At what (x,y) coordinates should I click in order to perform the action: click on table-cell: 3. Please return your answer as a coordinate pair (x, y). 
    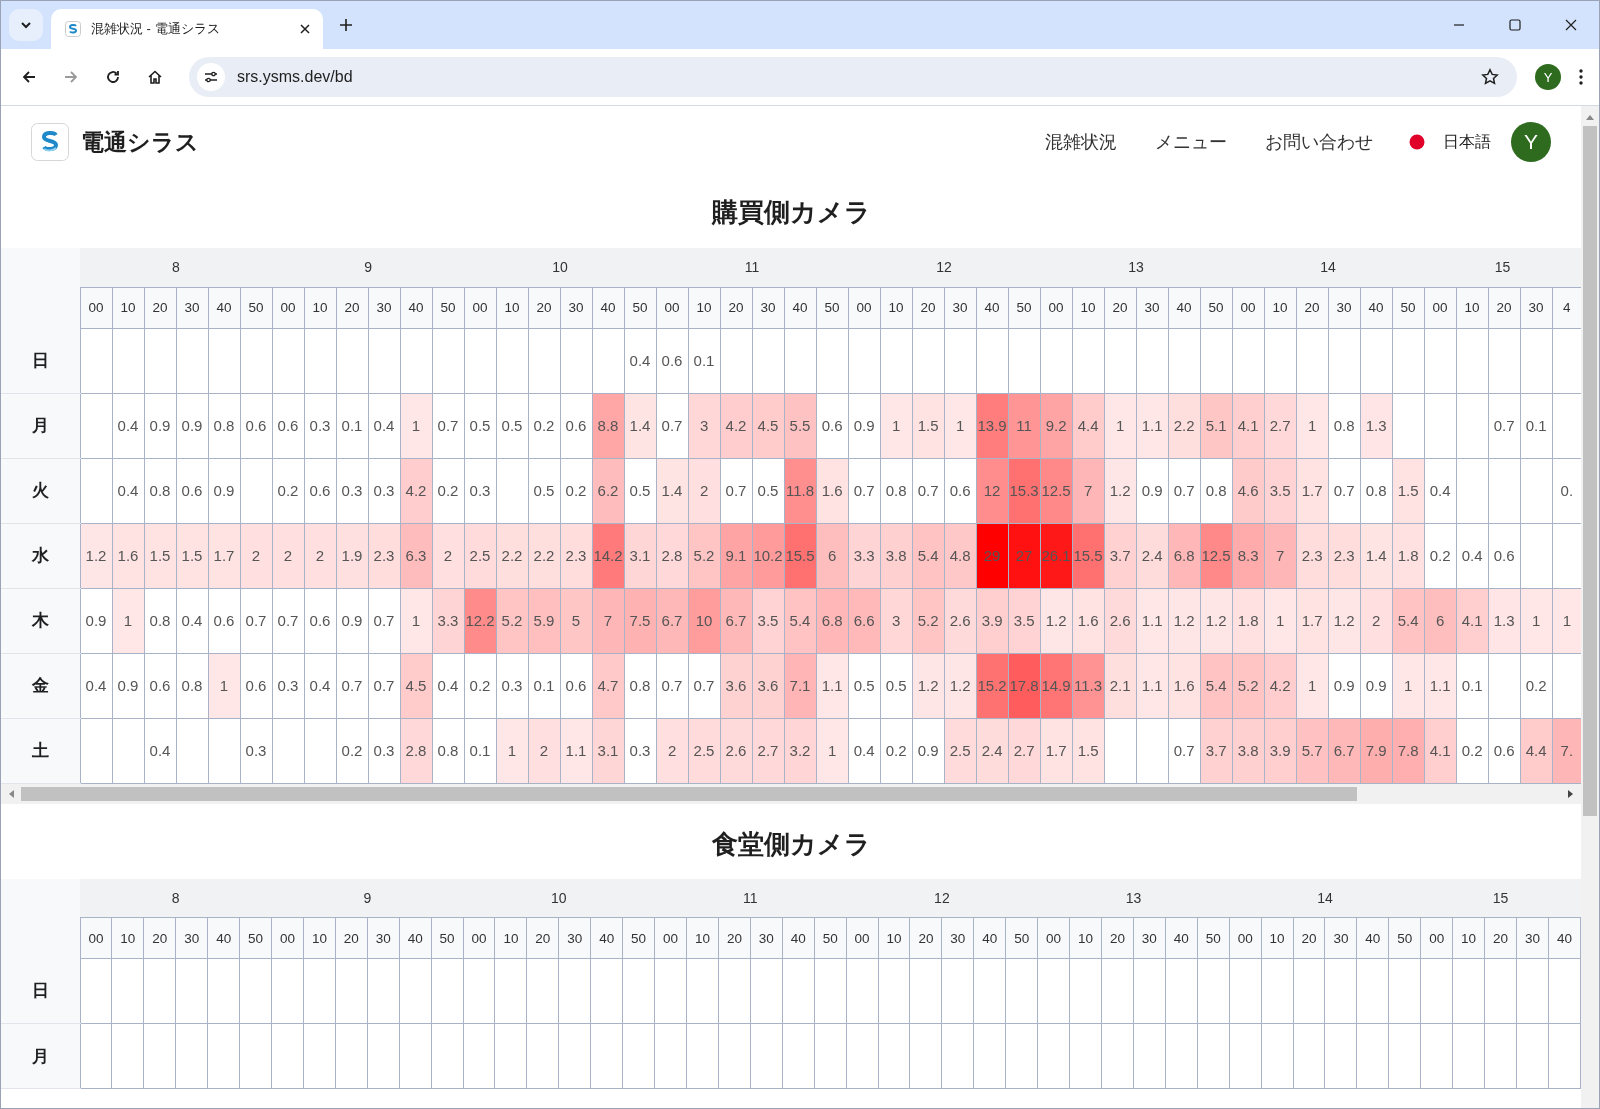
    Looking at the image, I should click on (704, 425).